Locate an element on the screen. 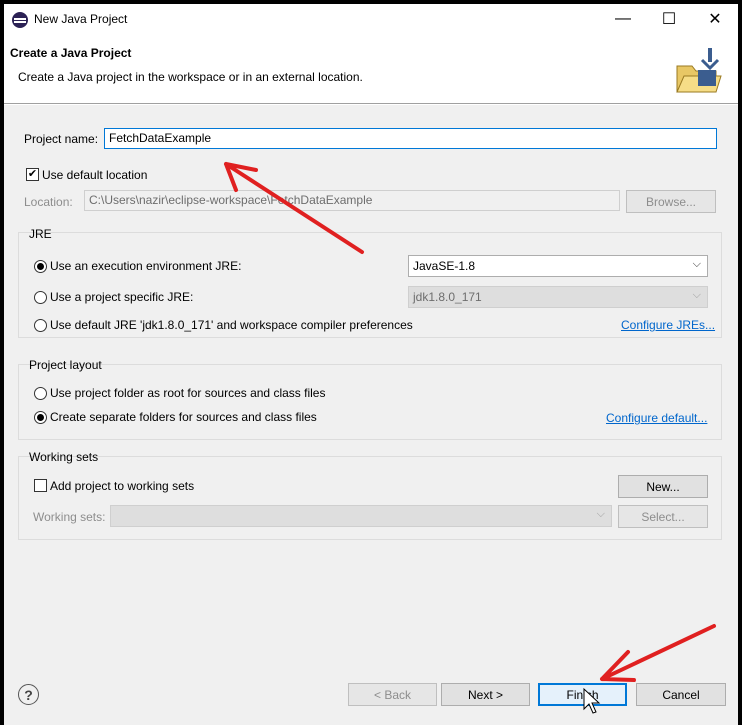 This screenshot has height=725, width=742. working-sets-label: Working sets: is located at coordinates (69, 517).